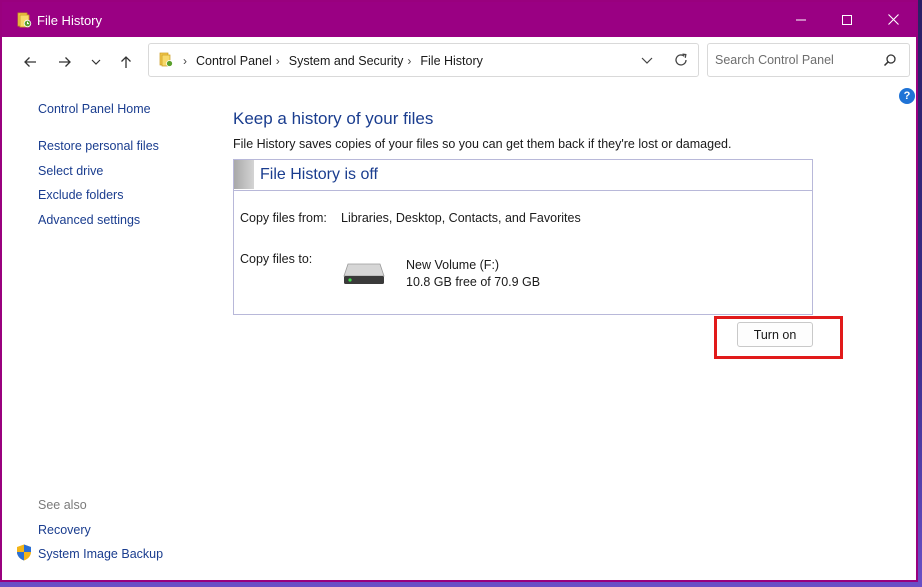 The width and height of the screenshot is (922, 587). What do you see at coordinates (451, 61) in the screenshot?
I see `breadcrumb-file-history: File History` at bounding box center [451, 61].